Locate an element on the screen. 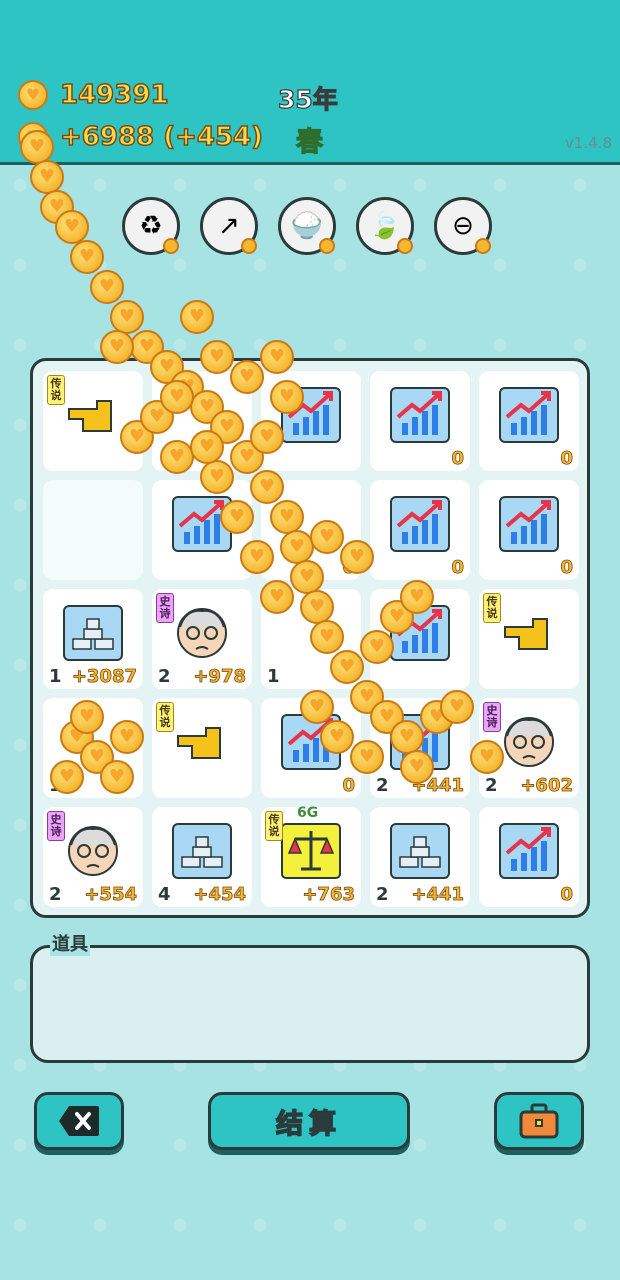  settle-button: 结算 is located at coordinates (309, 1121).